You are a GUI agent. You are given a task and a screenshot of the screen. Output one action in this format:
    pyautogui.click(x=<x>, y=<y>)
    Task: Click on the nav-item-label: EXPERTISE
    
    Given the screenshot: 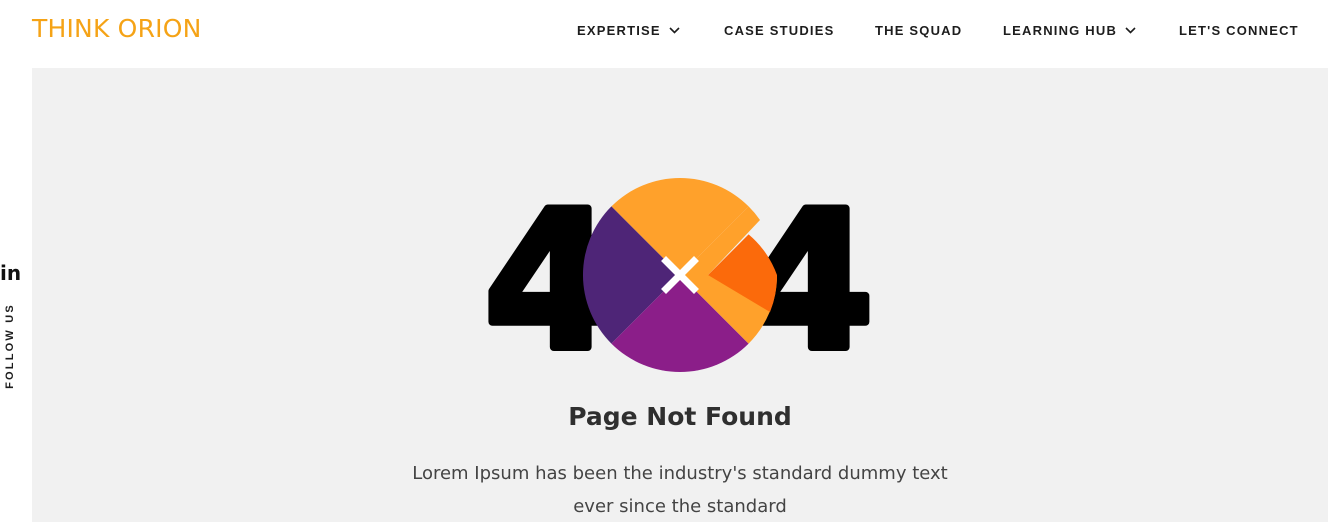 What is the action you would take?
    pyautogui.click(x=619, y=30)
    